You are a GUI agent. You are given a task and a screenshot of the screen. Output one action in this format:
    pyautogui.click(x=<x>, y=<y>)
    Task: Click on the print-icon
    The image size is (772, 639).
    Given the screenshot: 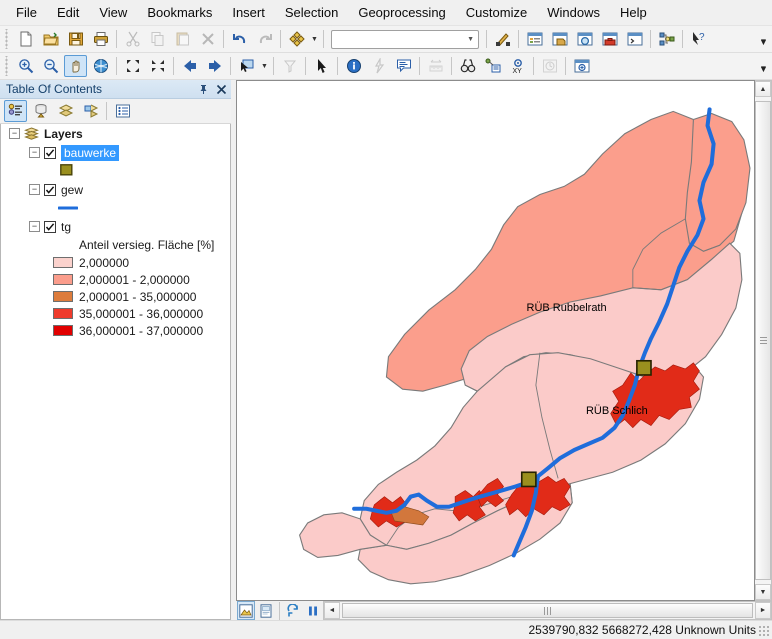 What is the action you would take?
    pyautogui.click(x=100, y=39)
    